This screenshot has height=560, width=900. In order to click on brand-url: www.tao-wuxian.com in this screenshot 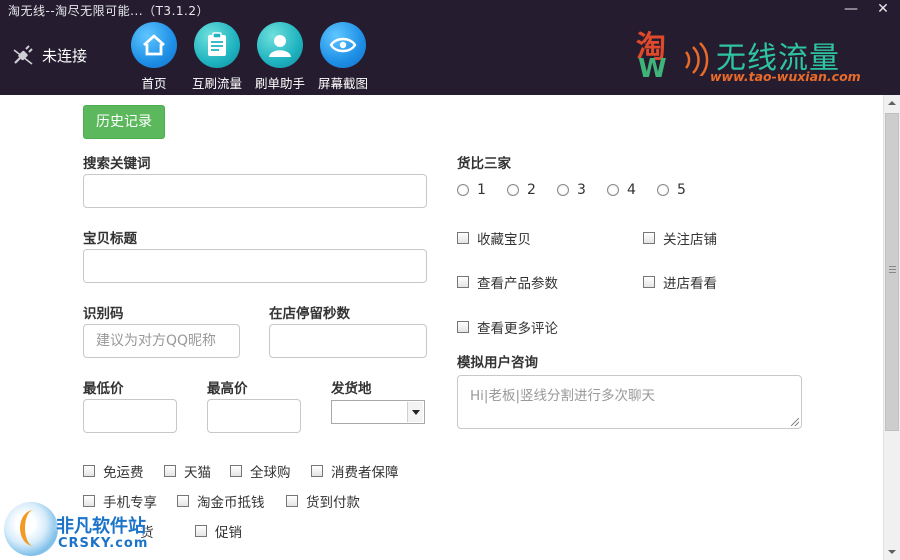, I will do `click(785, 76)`.